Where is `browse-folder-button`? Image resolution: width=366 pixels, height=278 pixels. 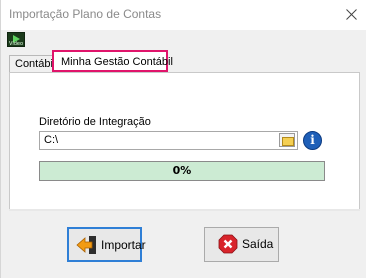 browse-folder-button is located at coordinates (287, 140).